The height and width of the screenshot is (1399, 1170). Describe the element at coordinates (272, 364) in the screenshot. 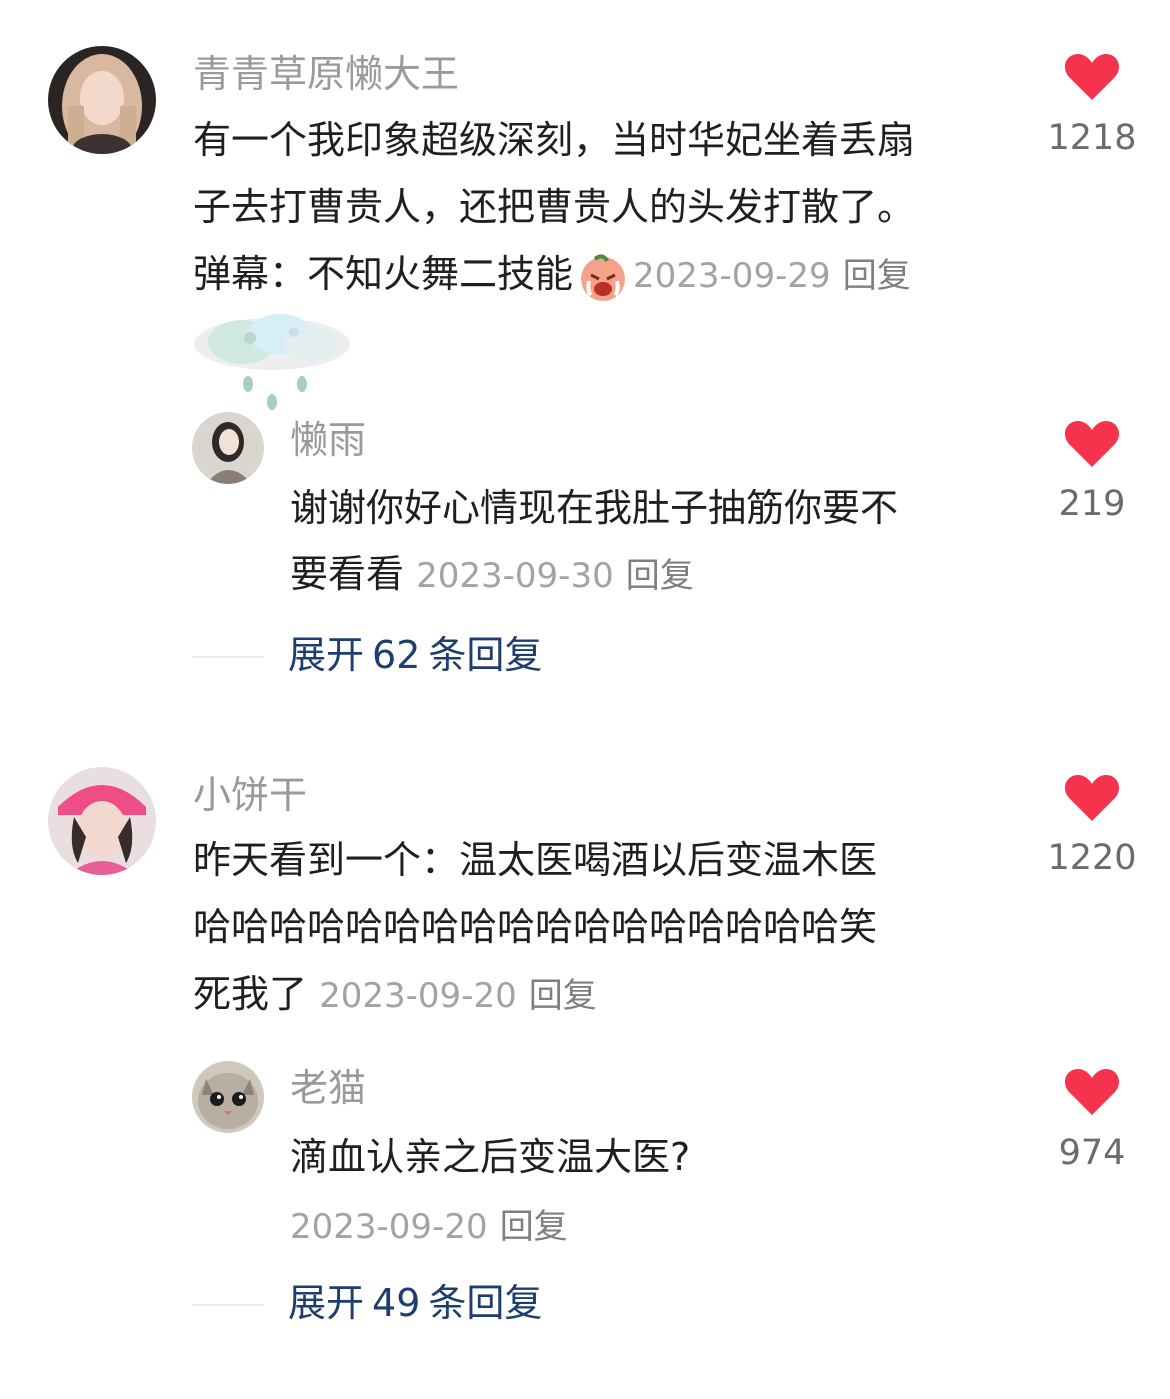

I see `rain-cloud-sticker-icon` at that location.